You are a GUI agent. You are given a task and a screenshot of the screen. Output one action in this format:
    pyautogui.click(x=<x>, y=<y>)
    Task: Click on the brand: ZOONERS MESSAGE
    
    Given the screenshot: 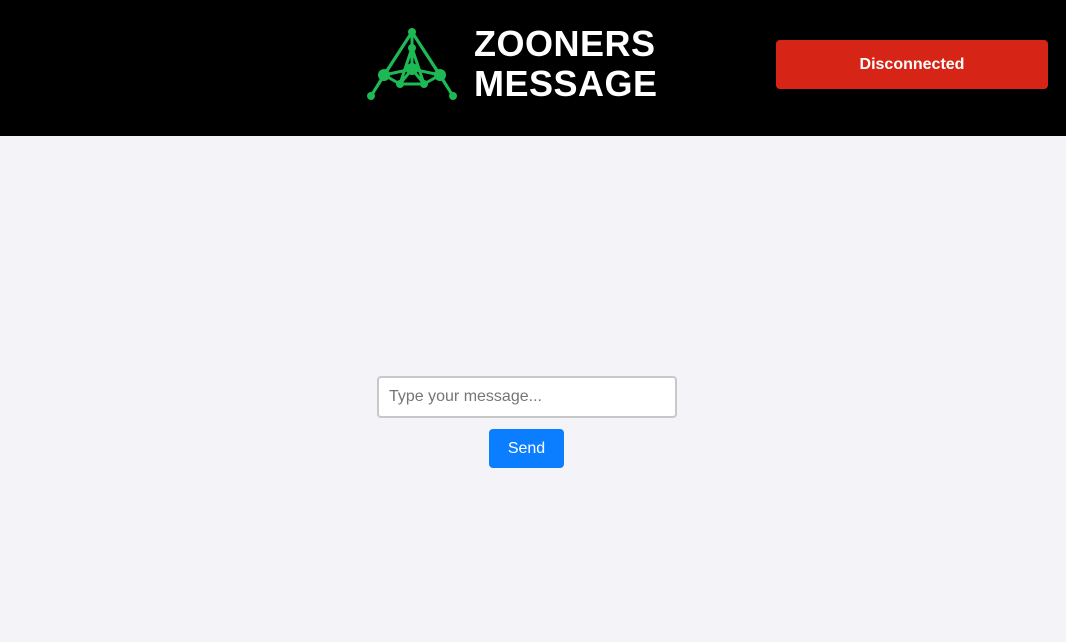 What is the action you would take?
    pyautogui.click(x=512, y=64)
    